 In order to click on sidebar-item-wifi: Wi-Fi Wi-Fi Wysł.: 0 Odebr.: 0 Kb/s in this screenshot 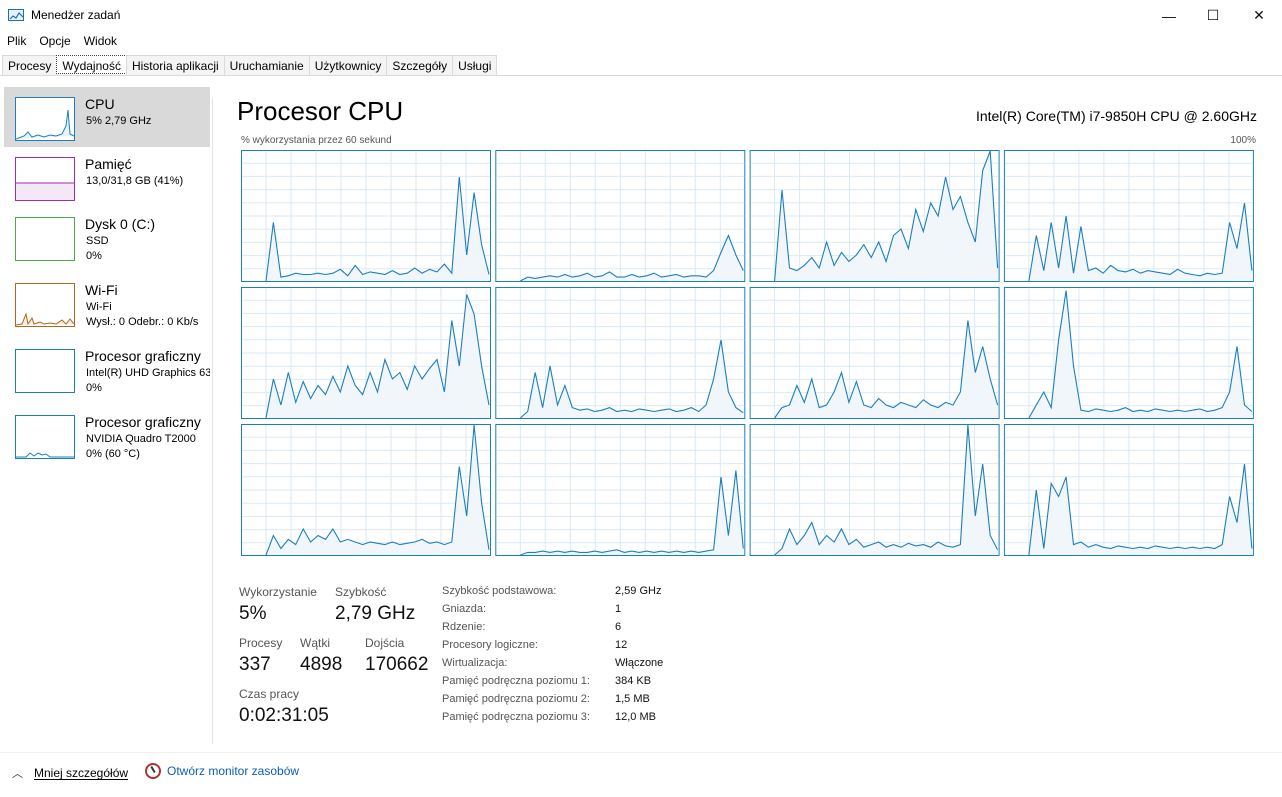, I will do `click(107, 306)`.